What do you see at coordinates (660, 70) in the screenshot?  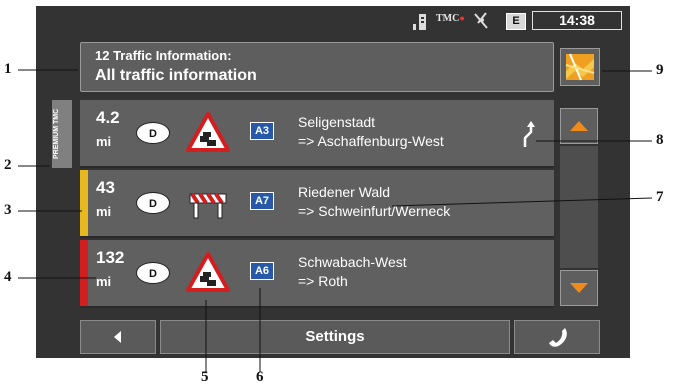 I see `callout-label: 9` at bounding box center [660, 70].